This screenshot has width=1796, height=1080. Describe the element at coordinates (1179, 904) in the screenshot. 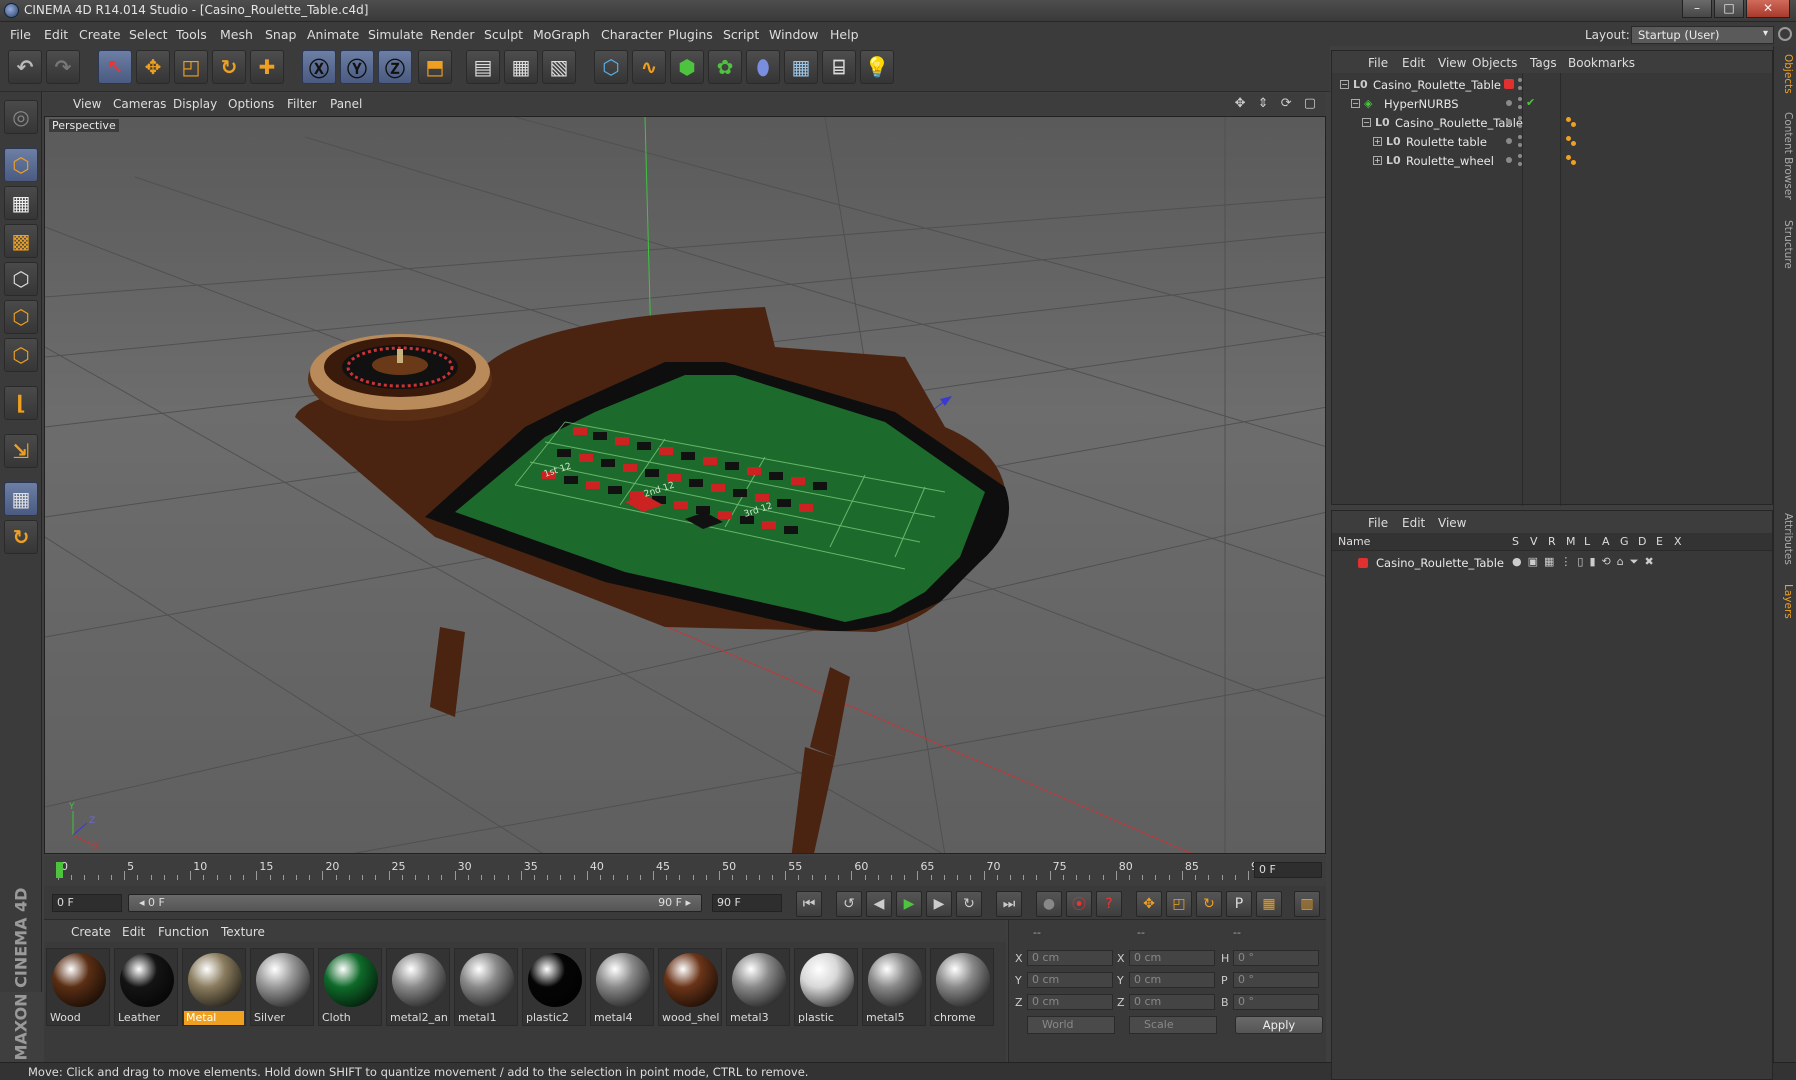

I see `key-scale-icon: ◰` at that location.